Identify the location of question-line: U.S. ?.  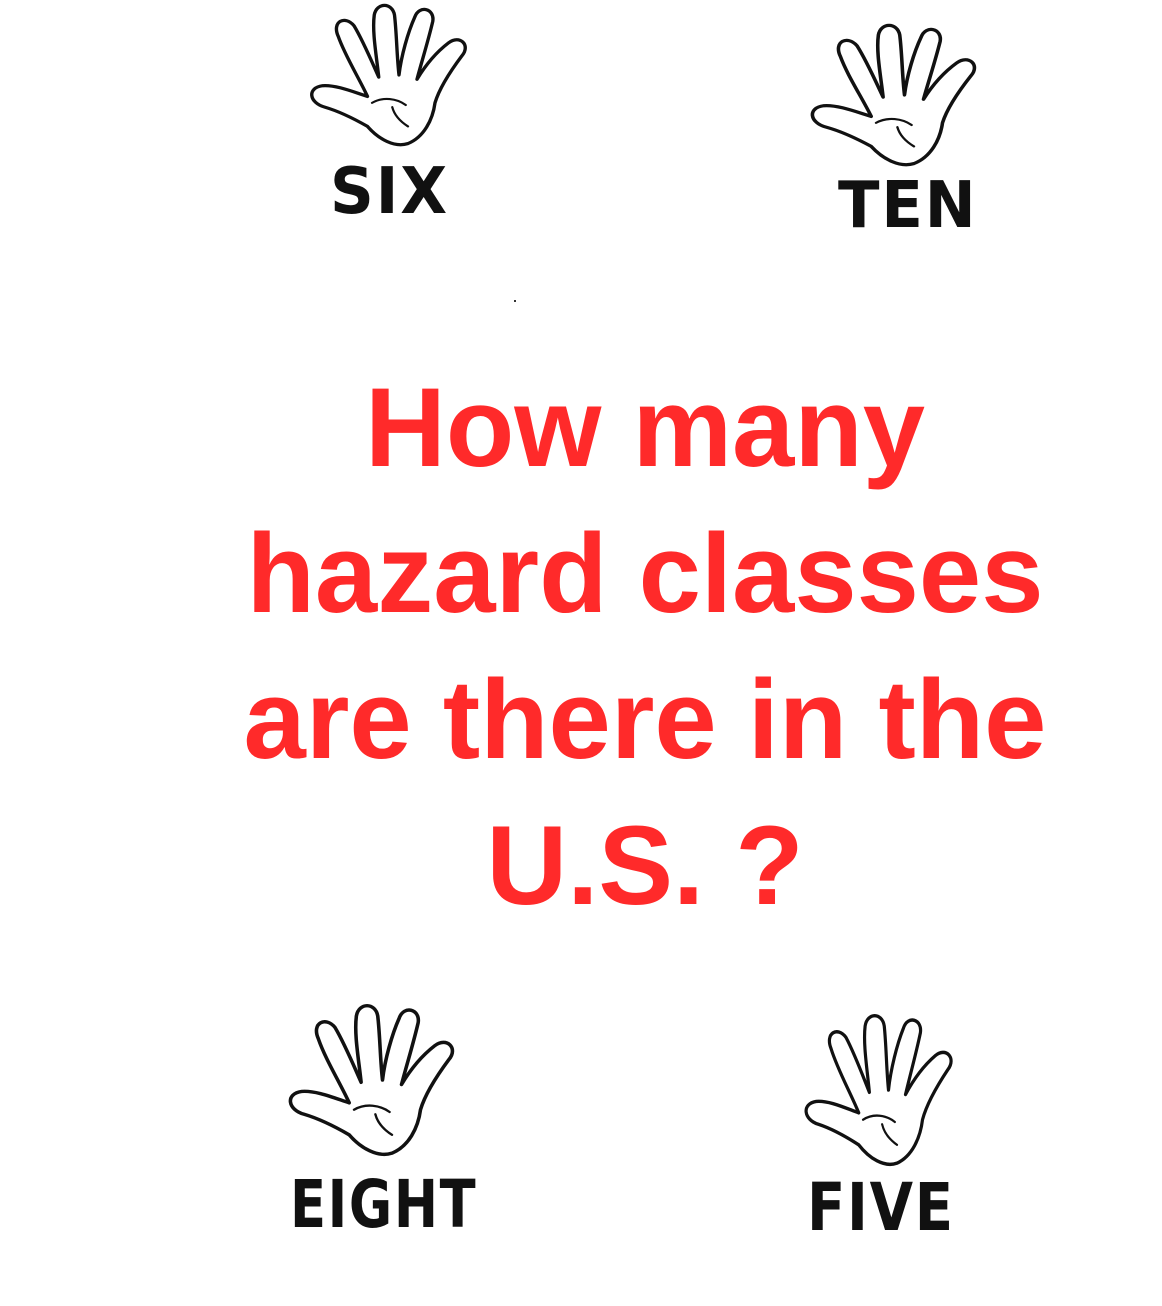
(645, 865).